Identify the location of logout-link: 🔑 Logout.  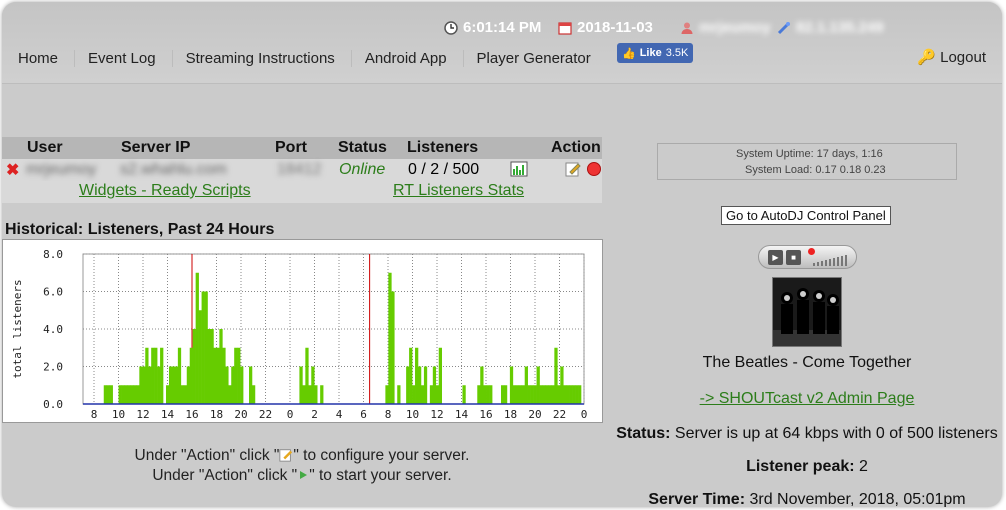
(951, 57).